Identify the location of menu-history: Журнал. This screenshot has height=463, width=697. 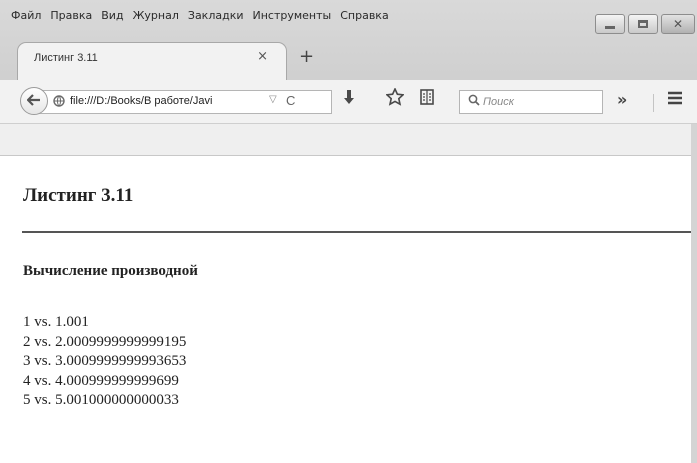
(156, 18).